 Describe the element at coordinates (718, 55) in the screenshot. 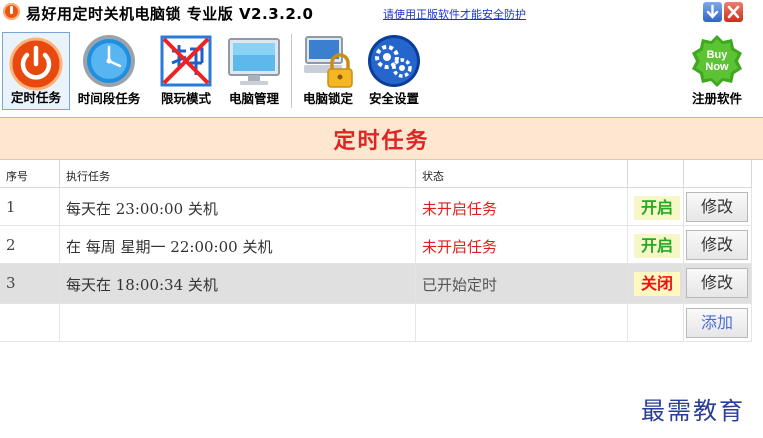

I see `svg-text: Buy` at that location.